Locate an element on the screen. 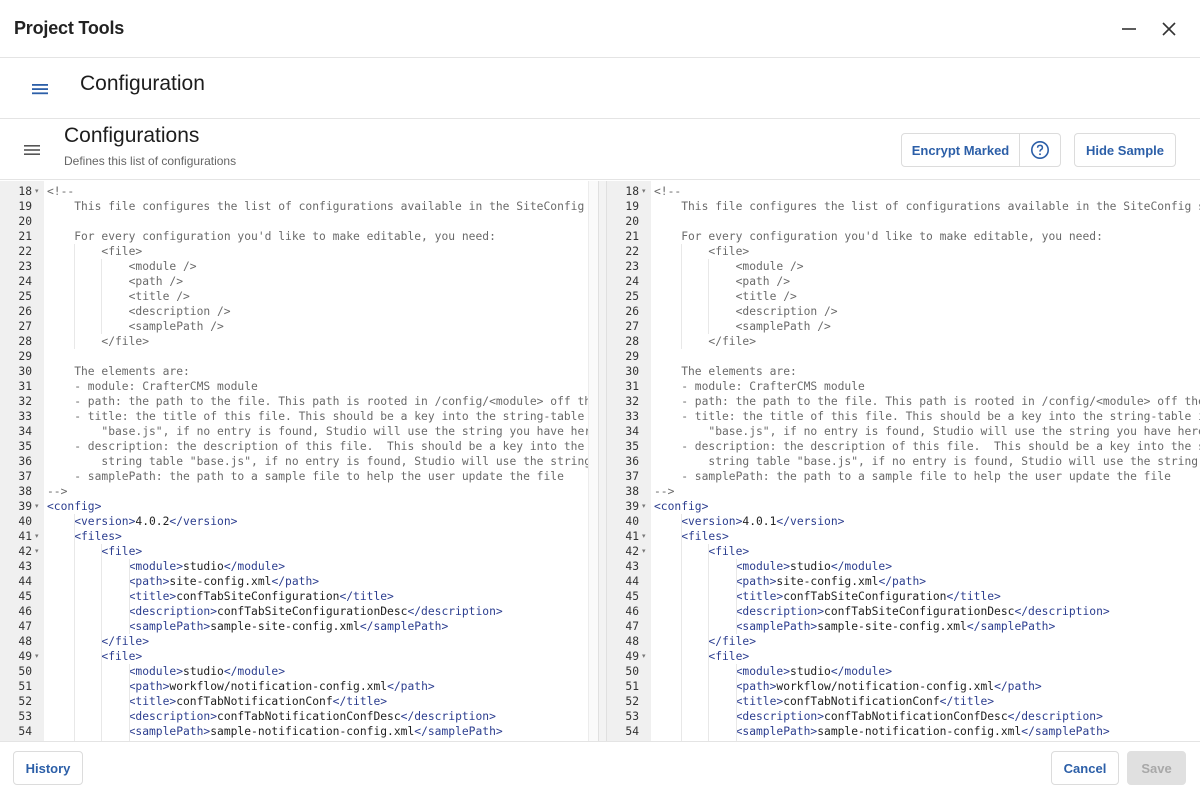 The image size is (1200, 793). code-line: <description /> is located at coordinates (321, 311).